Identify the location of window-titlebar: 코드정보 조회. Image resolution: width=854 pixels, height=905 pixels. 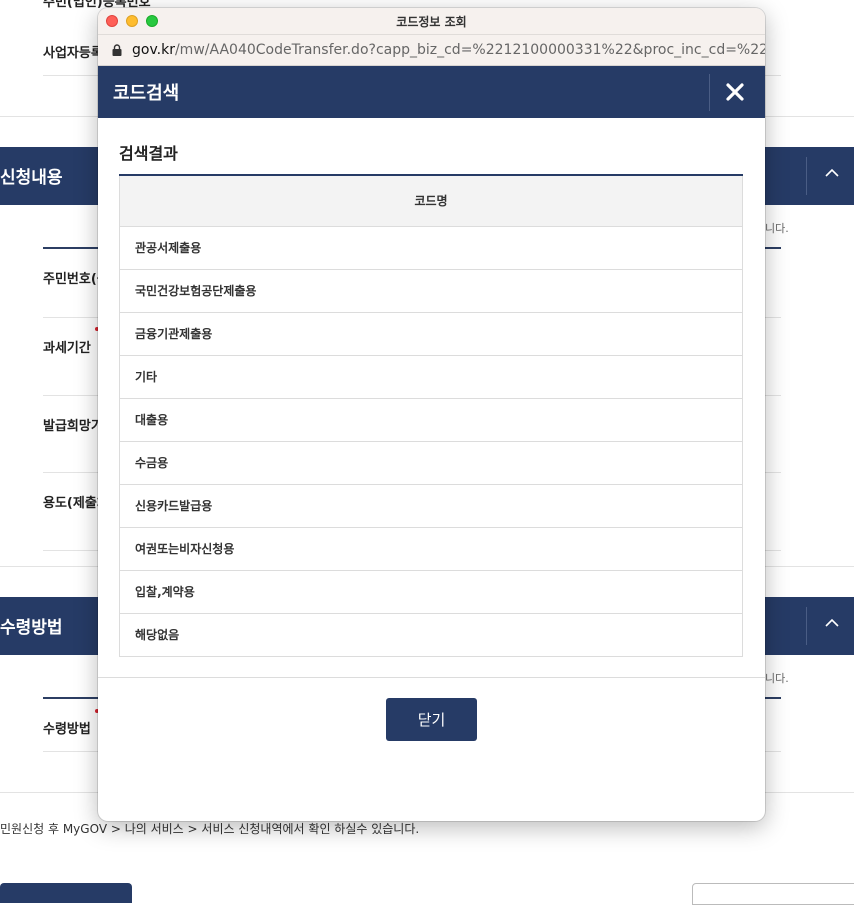
(431, 21).